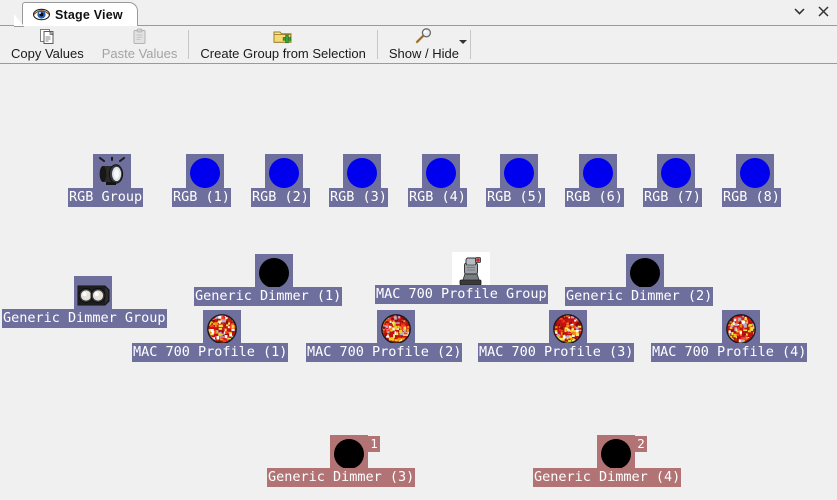 This screenshot has width=837, height=500. I want to click on fixture-label: RGB (3), so click(358, 197).